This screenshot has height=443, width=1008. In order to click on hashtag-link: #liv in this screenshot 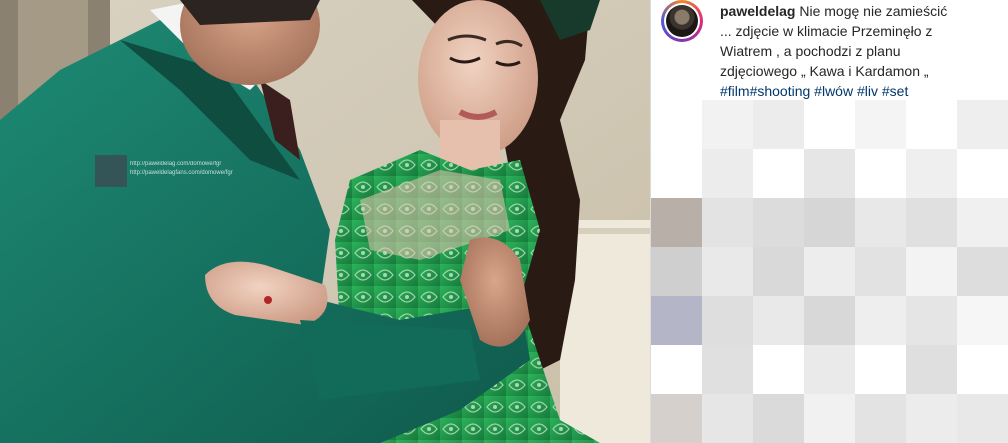, I will do `click(867, 91)`.